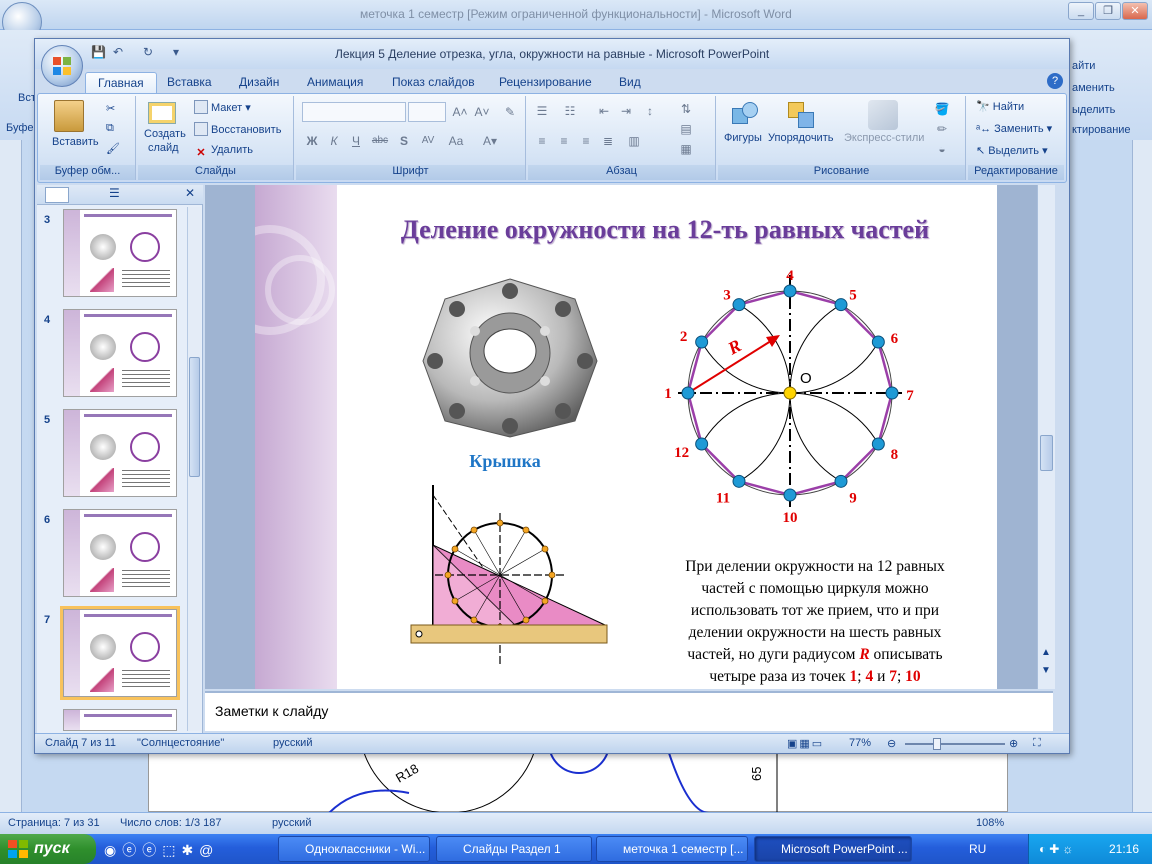  Describe the element at coordinates (356, 141) in the screenshot. I see `underline-button: Ч` at that location.